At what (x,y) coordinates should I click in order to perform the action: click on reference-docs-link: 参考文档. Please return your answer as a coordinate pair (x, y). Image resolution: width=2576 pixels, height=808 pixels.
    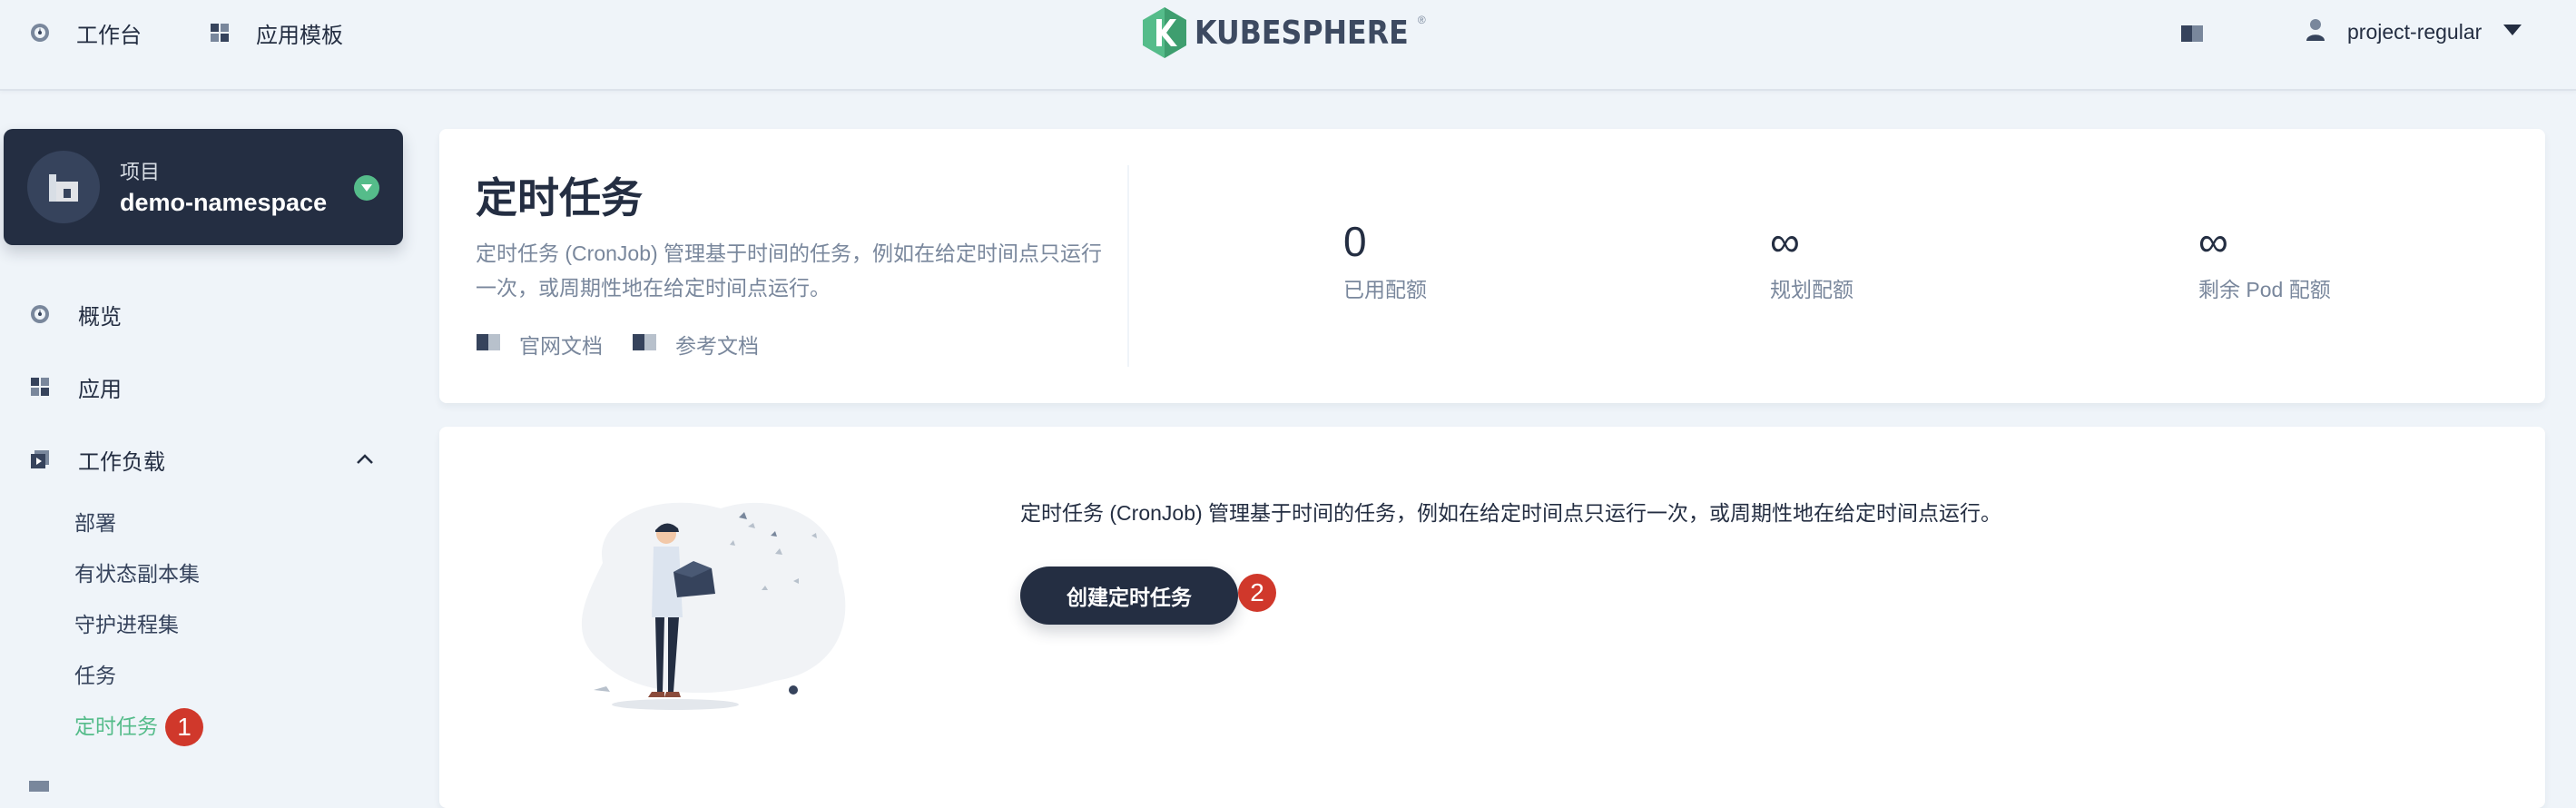
    Looking at the image, I should click on (695, 344).